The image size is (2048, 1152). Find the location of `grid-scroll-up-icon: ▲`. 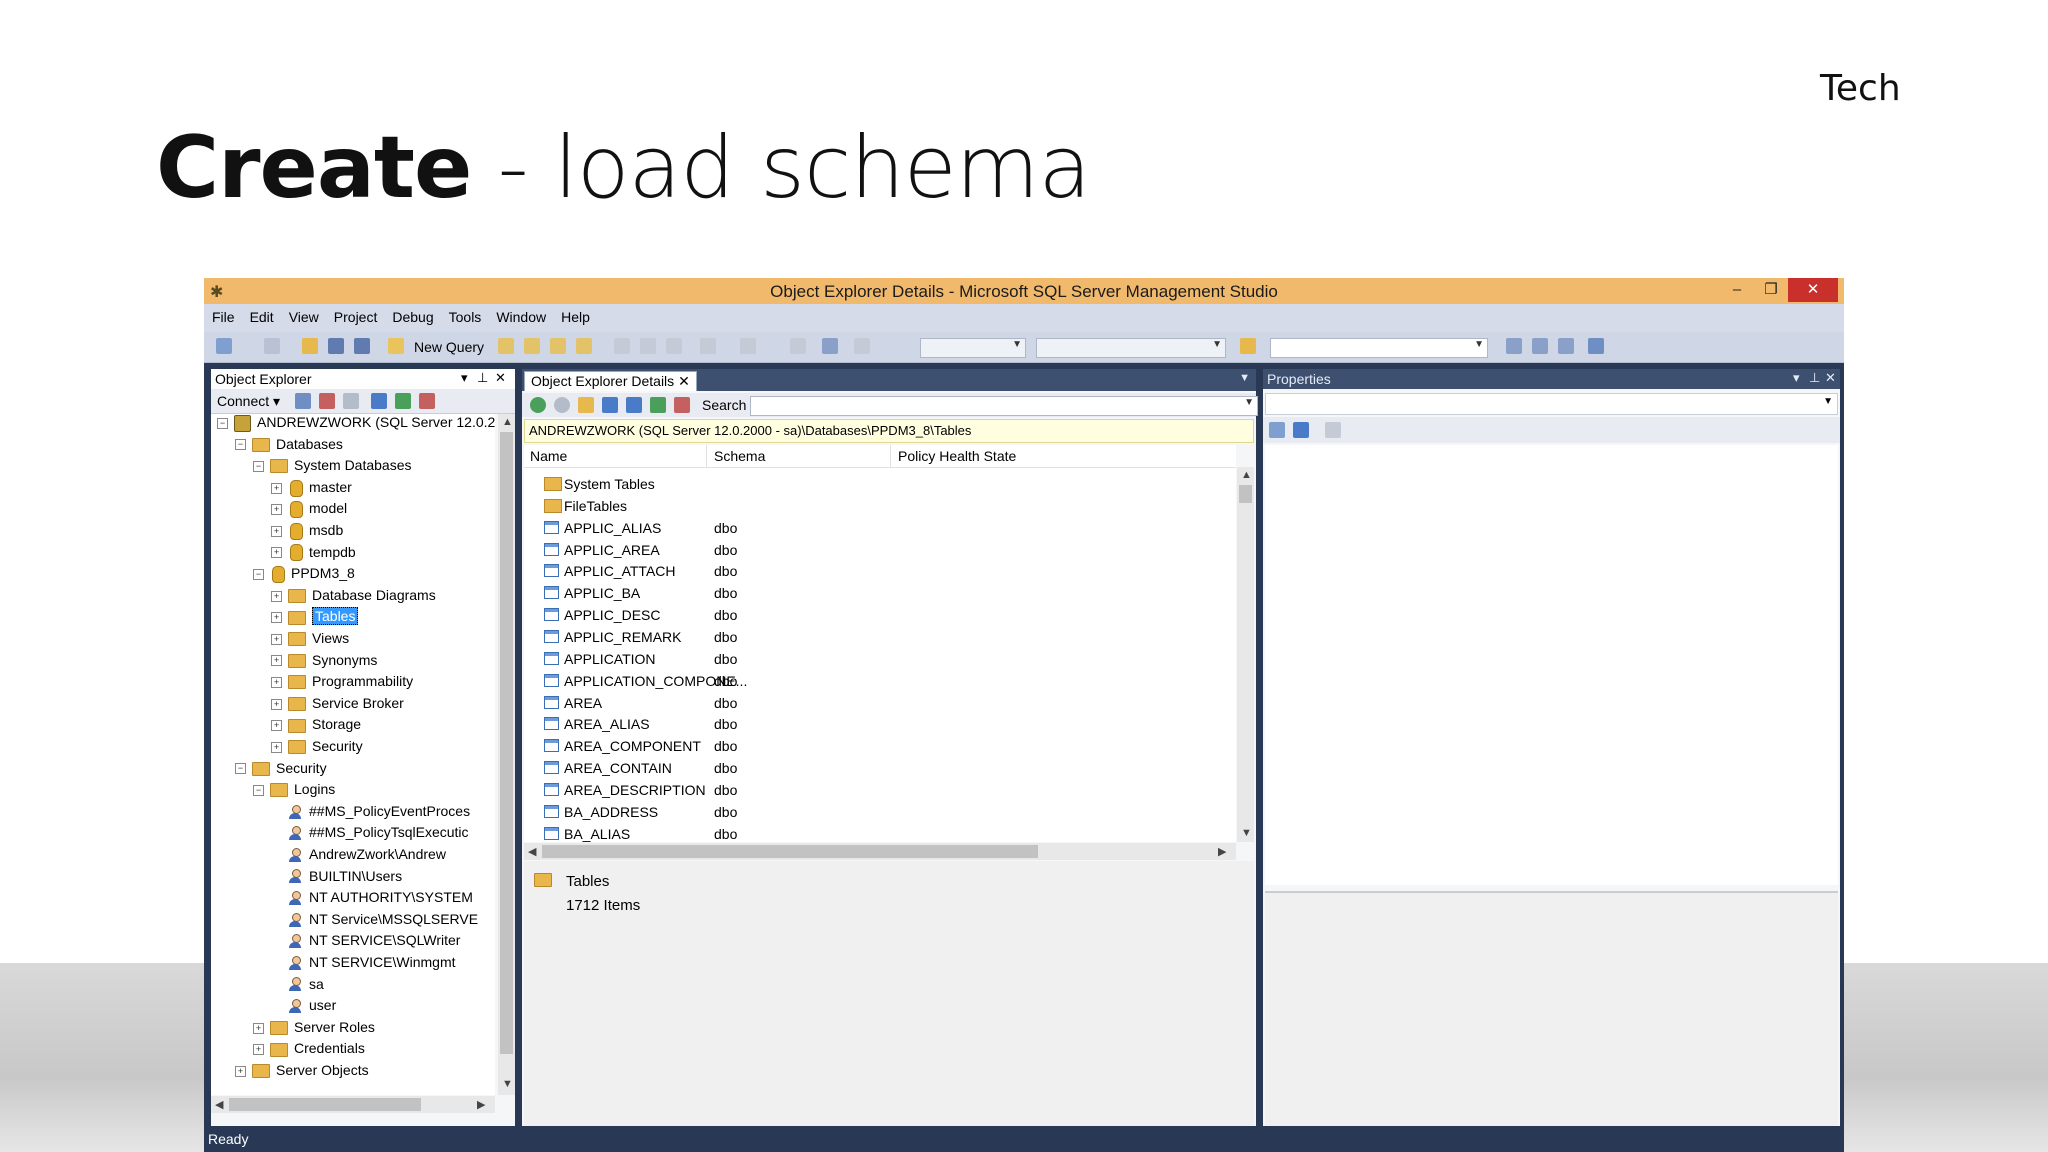

grid-scroll-up-icon: ▲ is located at coordinates (1246, 475).